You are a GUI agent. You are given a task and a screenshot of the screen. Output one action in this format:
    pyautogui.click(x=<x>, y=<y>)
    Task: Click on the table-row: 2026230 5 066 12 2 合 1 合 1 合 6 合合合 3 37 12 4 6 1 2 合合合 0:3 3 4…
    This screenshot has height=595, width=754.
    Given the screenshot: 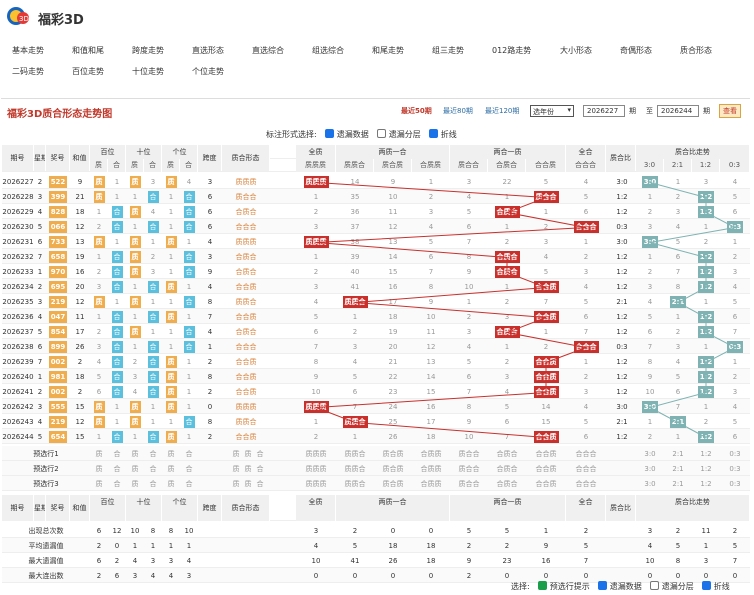 What is the action you would take?
    pyautogui.click(x=376, y=226)
    